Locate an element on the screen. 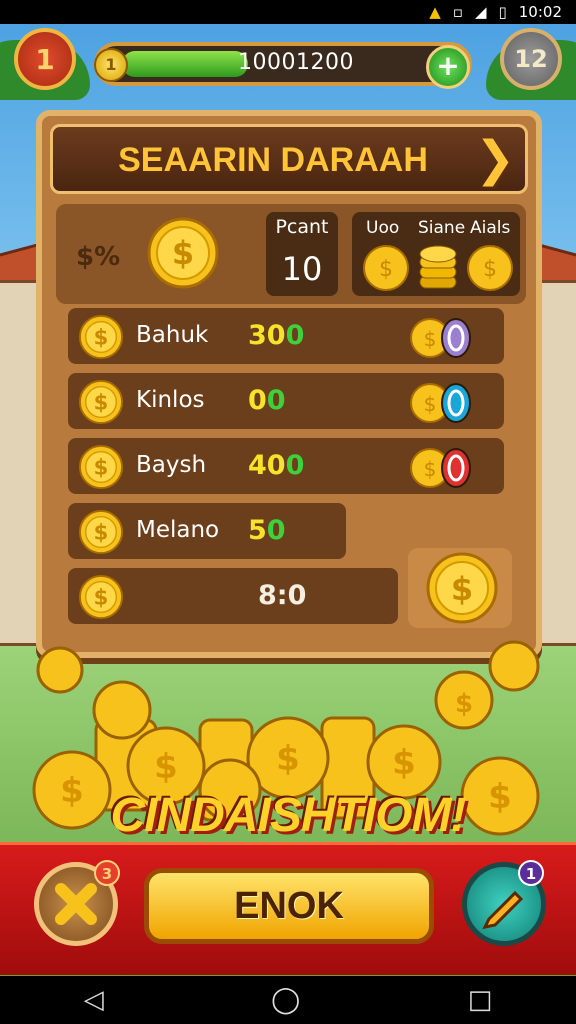 The image size is (576, 1024). reward-row: $ Kinlos 00 $ is located at coordinates (286, 401).